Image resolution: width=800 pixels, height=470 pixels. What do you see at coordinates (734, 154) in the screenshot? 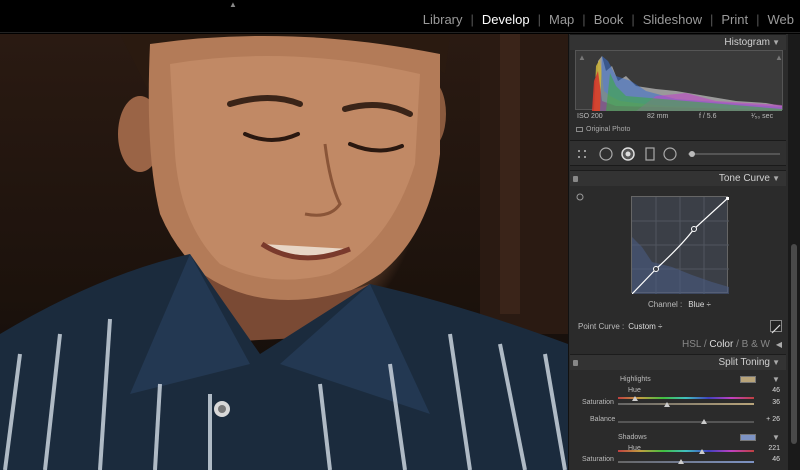
I see `brush-slider-track` at bounding box center [734, 154].